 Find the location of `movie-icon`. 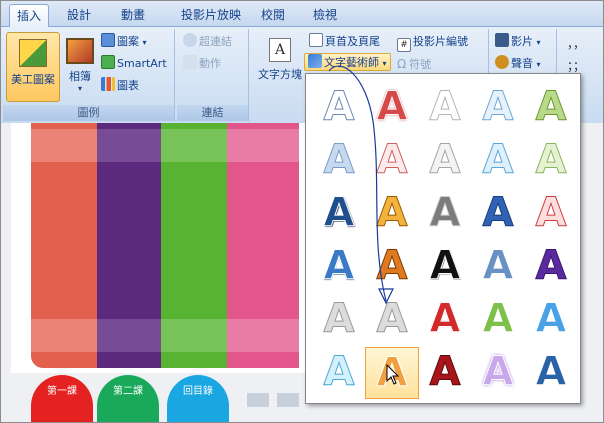

movie-icon is located at coordinates (502, 40).